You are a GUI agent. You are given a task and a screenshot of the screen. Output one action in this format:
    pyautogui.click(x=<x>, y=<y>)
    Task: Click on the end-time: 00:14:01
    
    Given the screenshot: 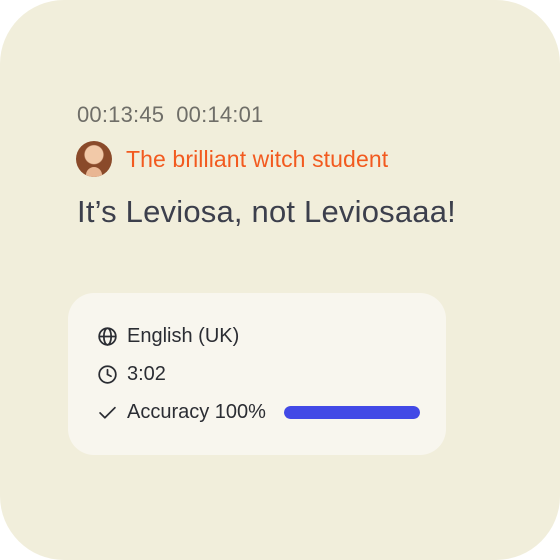 What is the action you would take?
    pyautogui.click(x=220, y=114)
    